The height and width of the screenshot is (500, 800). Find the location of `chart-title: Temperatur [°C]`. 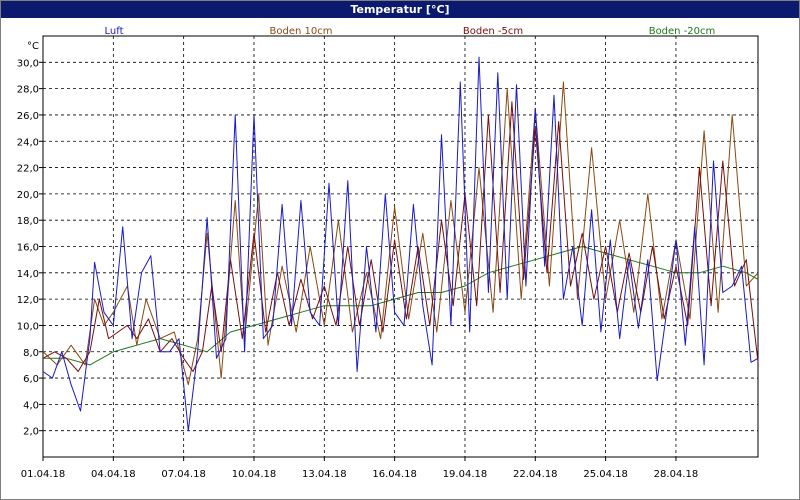

chart-title: Temperatur [°C] is located at coordinates (400, 9).